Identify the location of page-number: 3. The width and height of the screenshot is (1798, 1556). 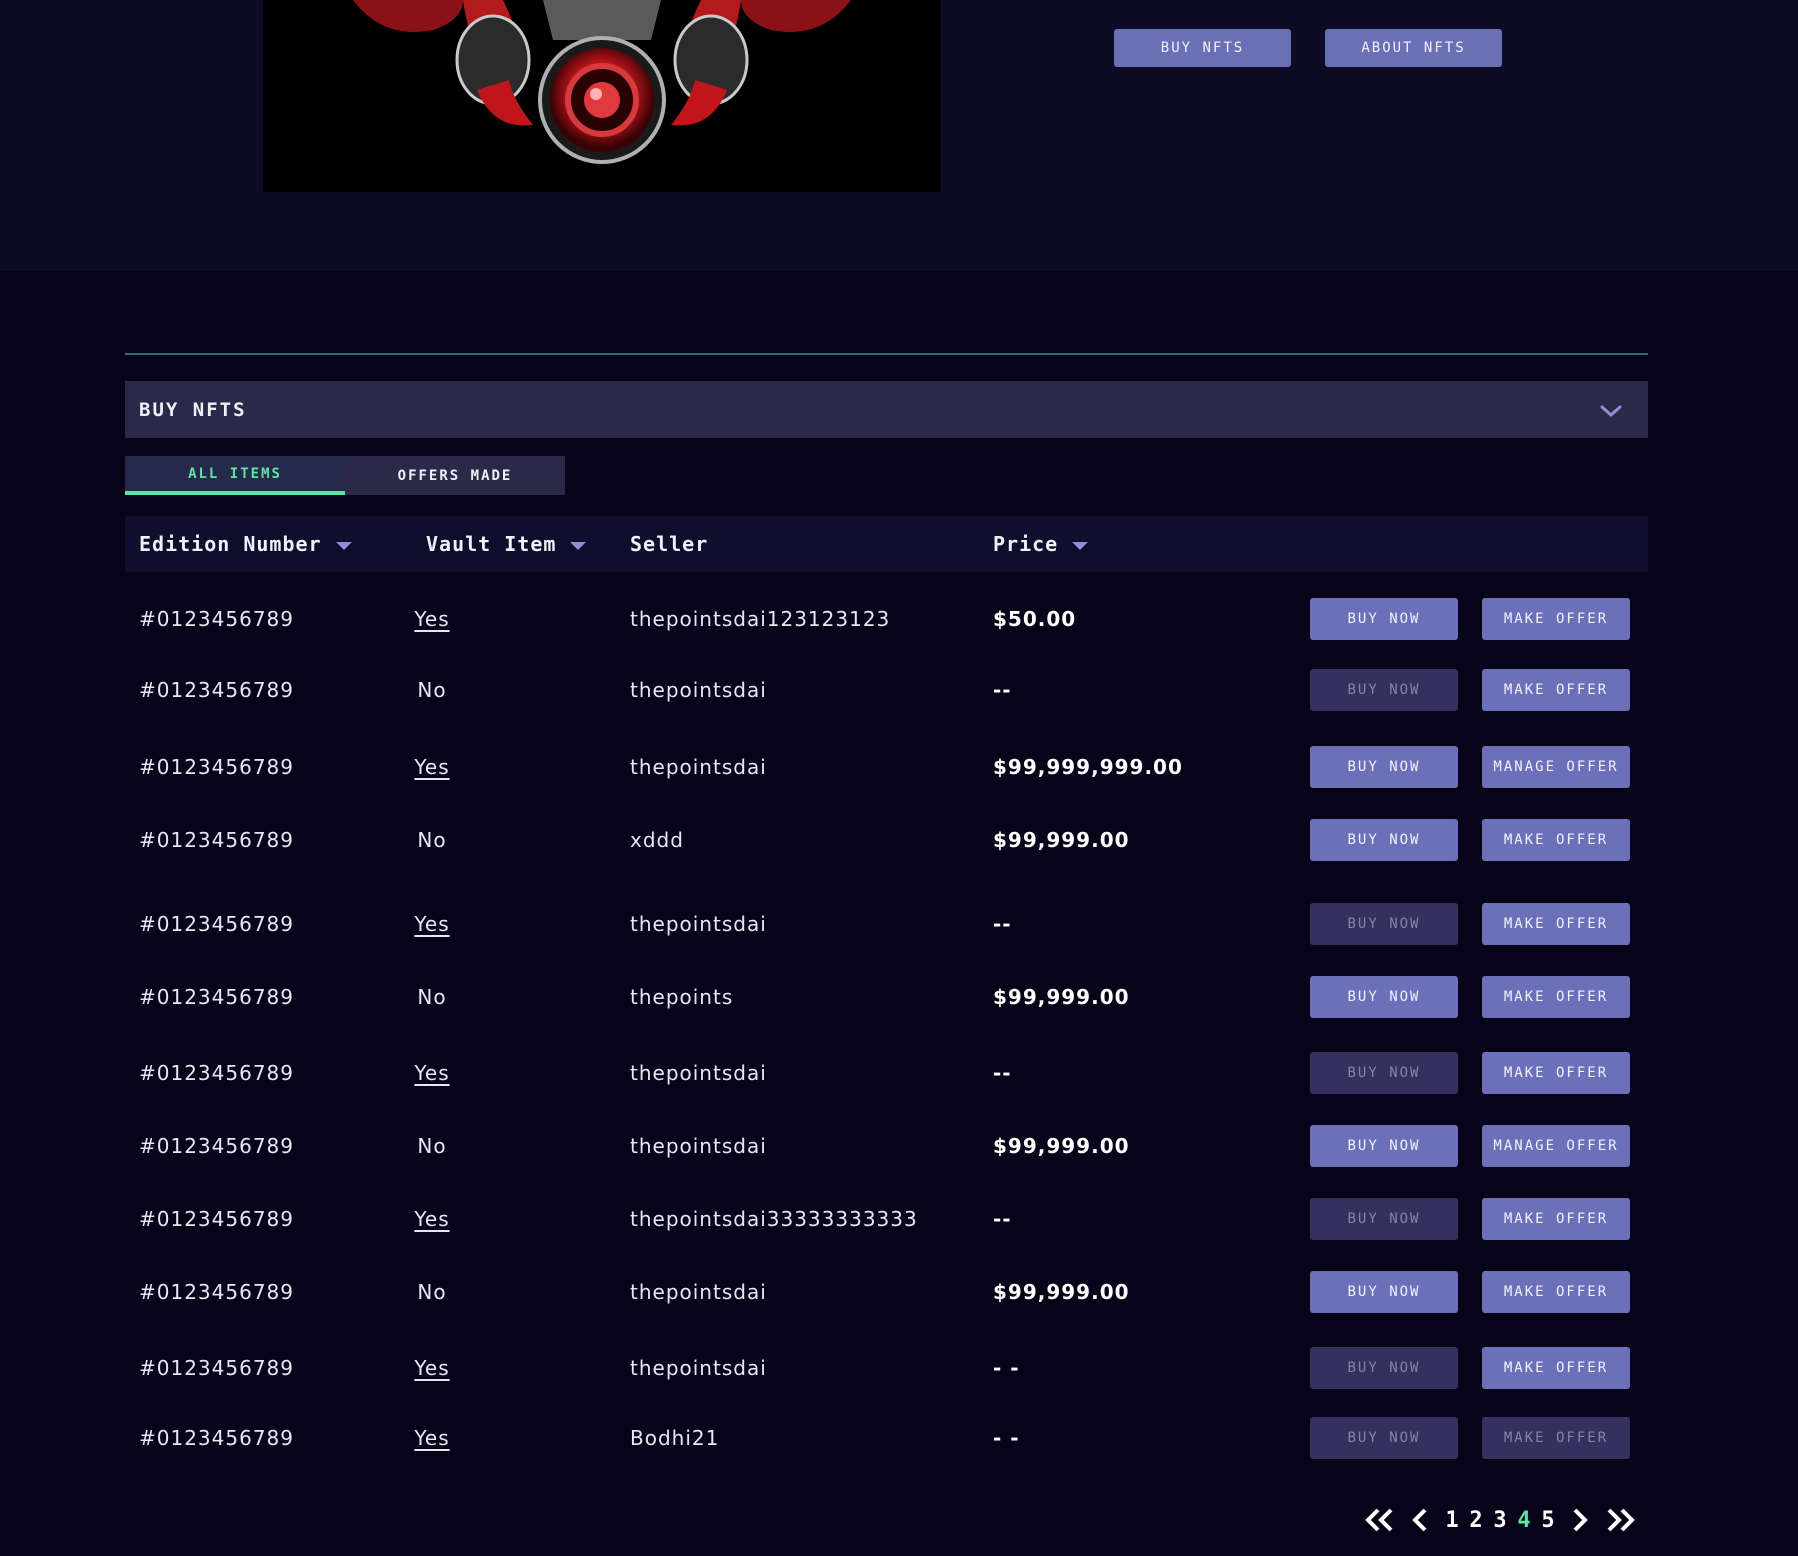
(1500, 1520).